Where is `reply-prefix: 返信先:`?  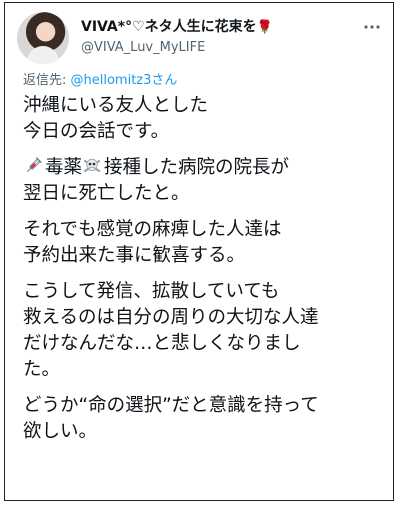
reply-prefix: 返信先: is located at coordinates (47, 80).